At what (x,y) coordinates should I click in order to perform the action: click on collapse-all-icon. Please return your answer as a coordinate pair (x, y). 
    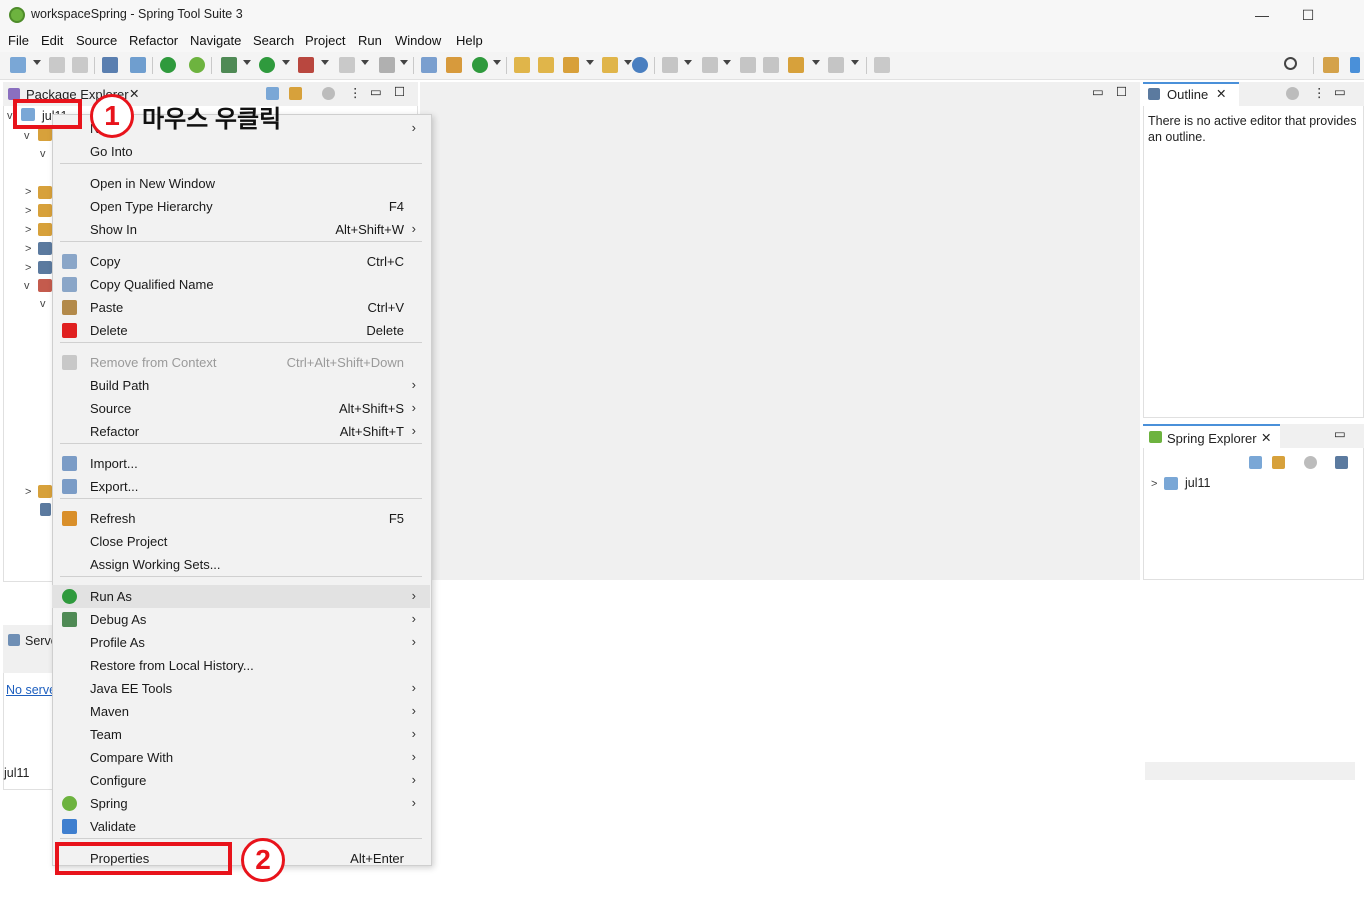
    Looking at the image, I should click on (1255, 462).